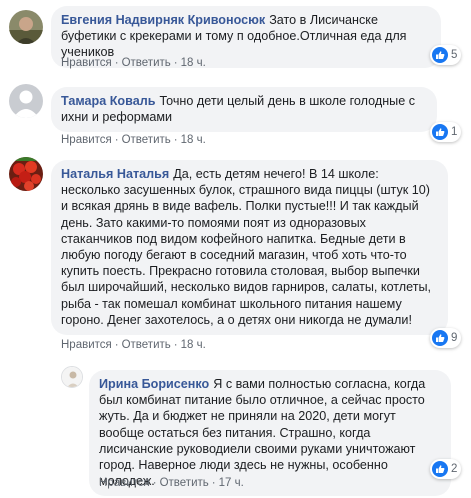 The height and width of the screenshot is (498, 471). I want to click on comment-author: Евгения Надвирняк Кривоносюк, so click(163, 20).